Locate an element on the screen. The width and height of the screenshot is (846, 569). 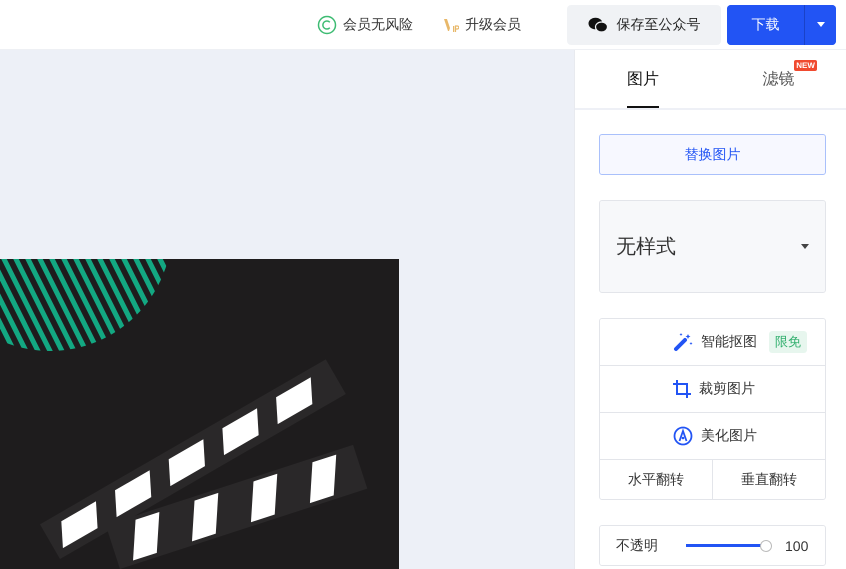
copyright-icon is located at coordinates (327, 24).